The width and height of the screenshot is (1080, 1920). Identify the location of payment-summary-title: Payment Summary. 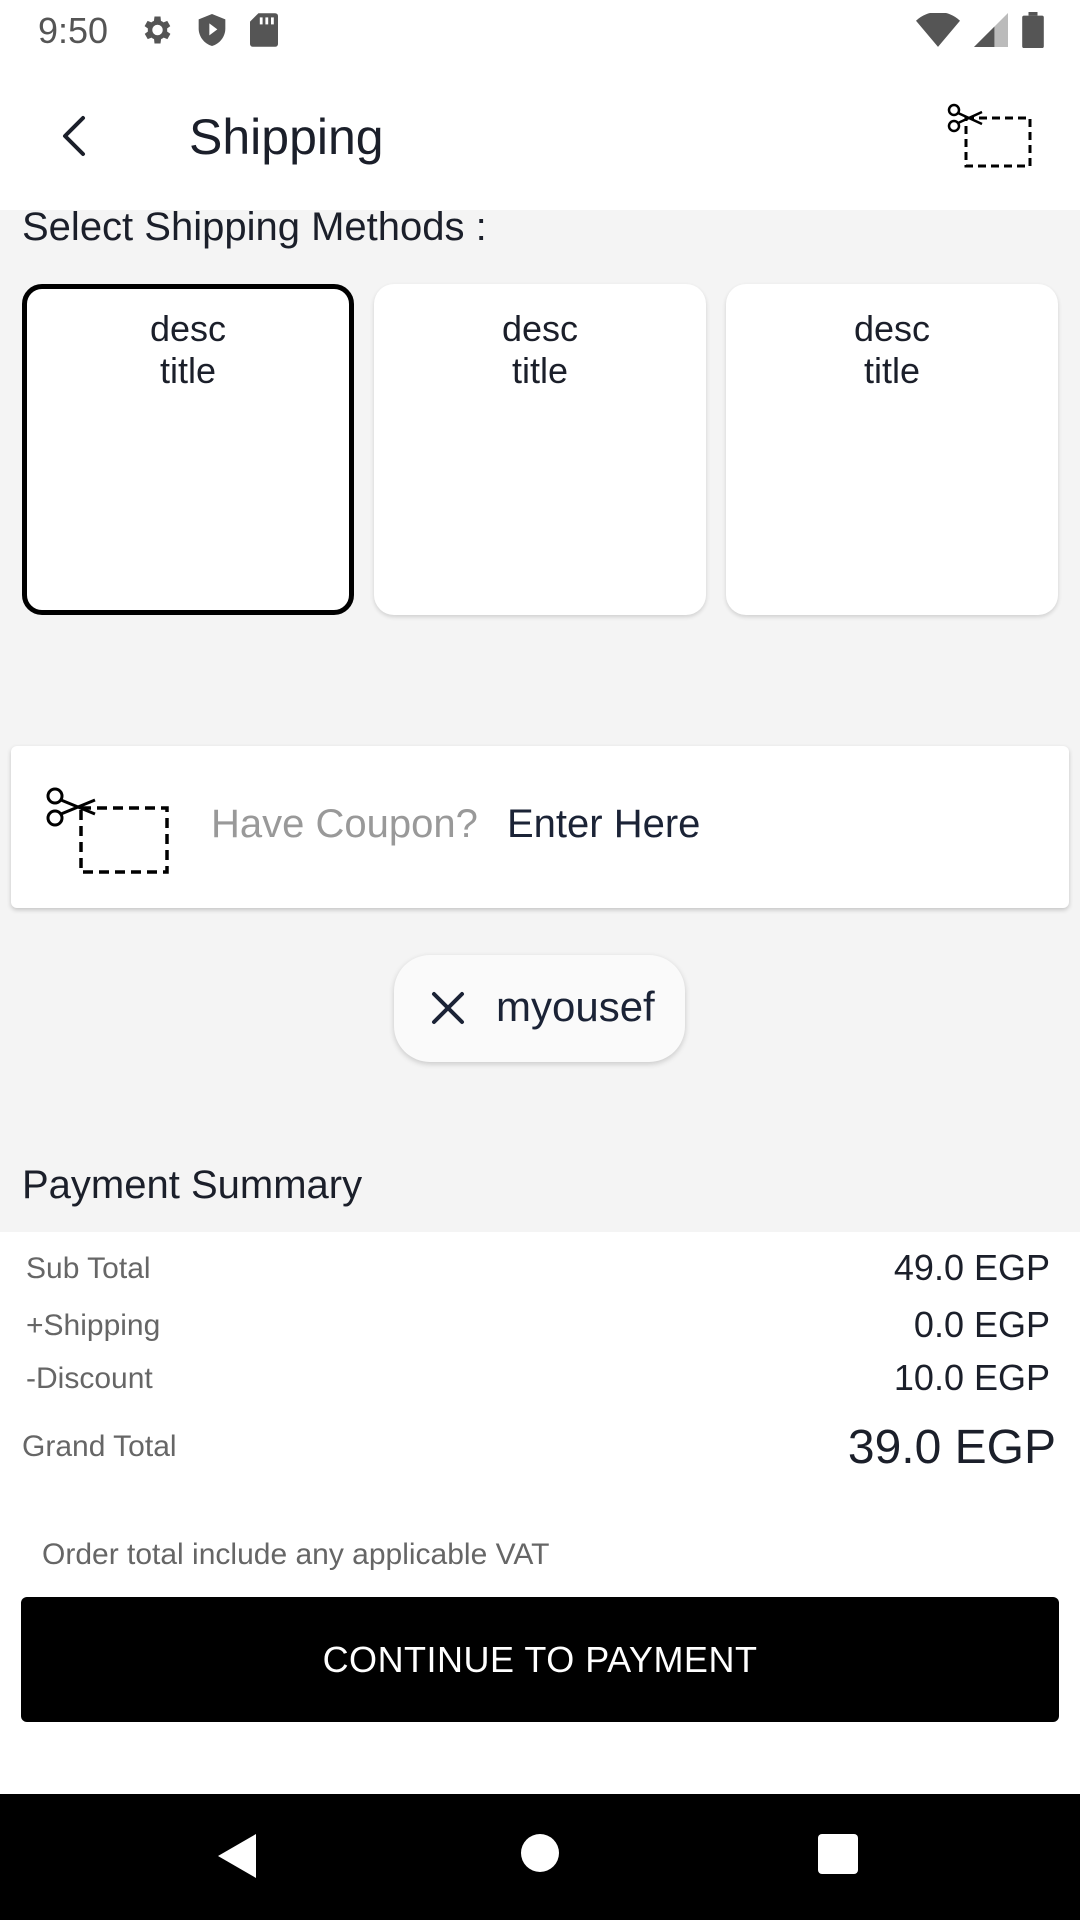
(192, 1185).